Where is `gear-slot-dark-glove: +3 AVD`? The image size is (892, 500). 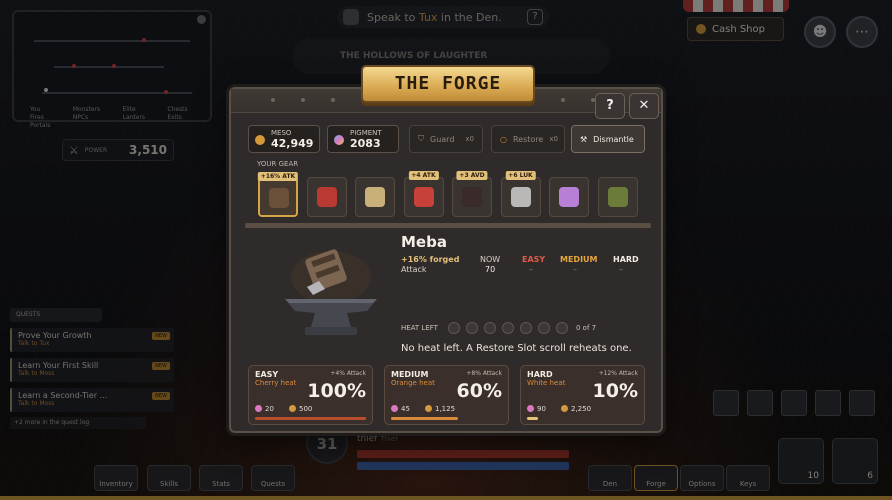
gear-slot-dark-glove: +3 AVD is located at coordinates (472, 194).